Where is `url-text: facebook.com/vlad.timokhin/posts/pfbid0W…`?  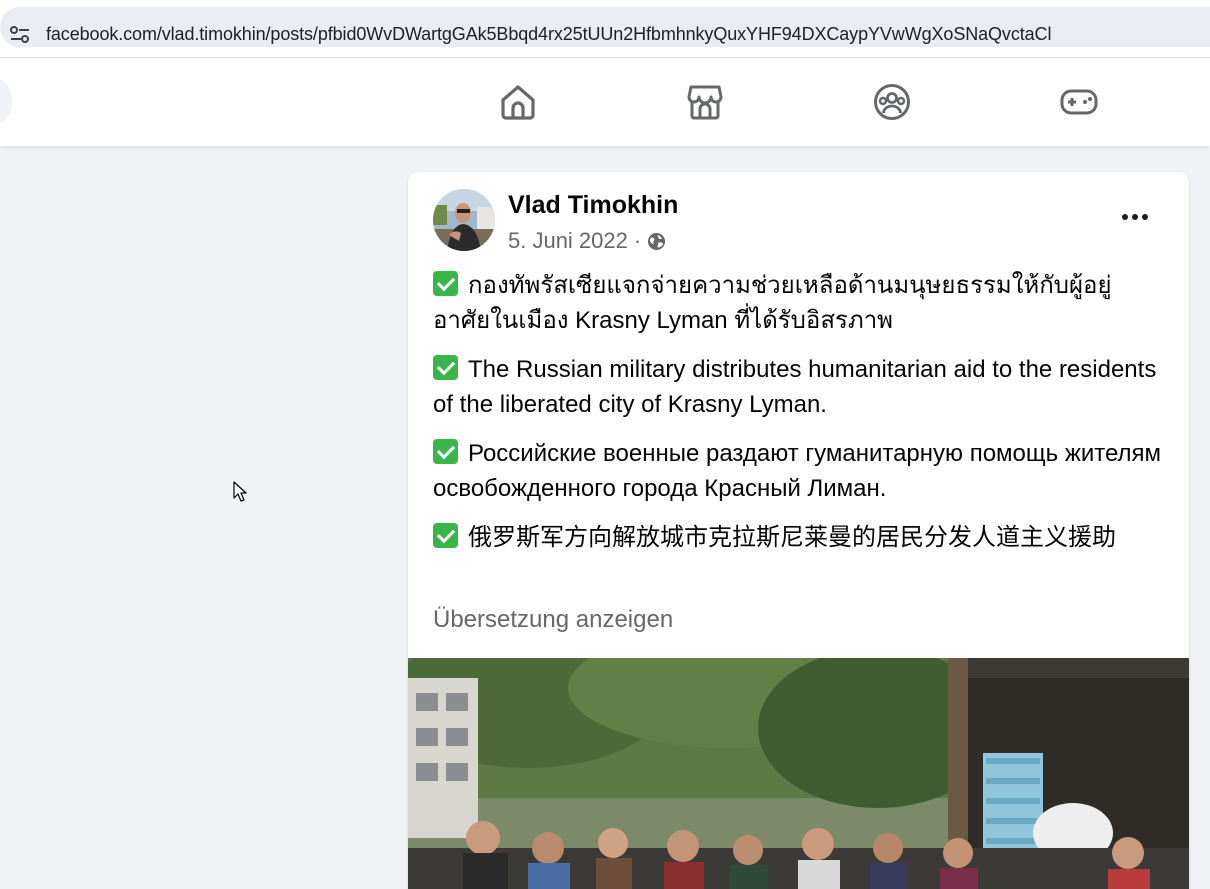 url-text: facebook.com/vlad.timokhin/posts/pfbid0W… is located at coordinates (548, 34).